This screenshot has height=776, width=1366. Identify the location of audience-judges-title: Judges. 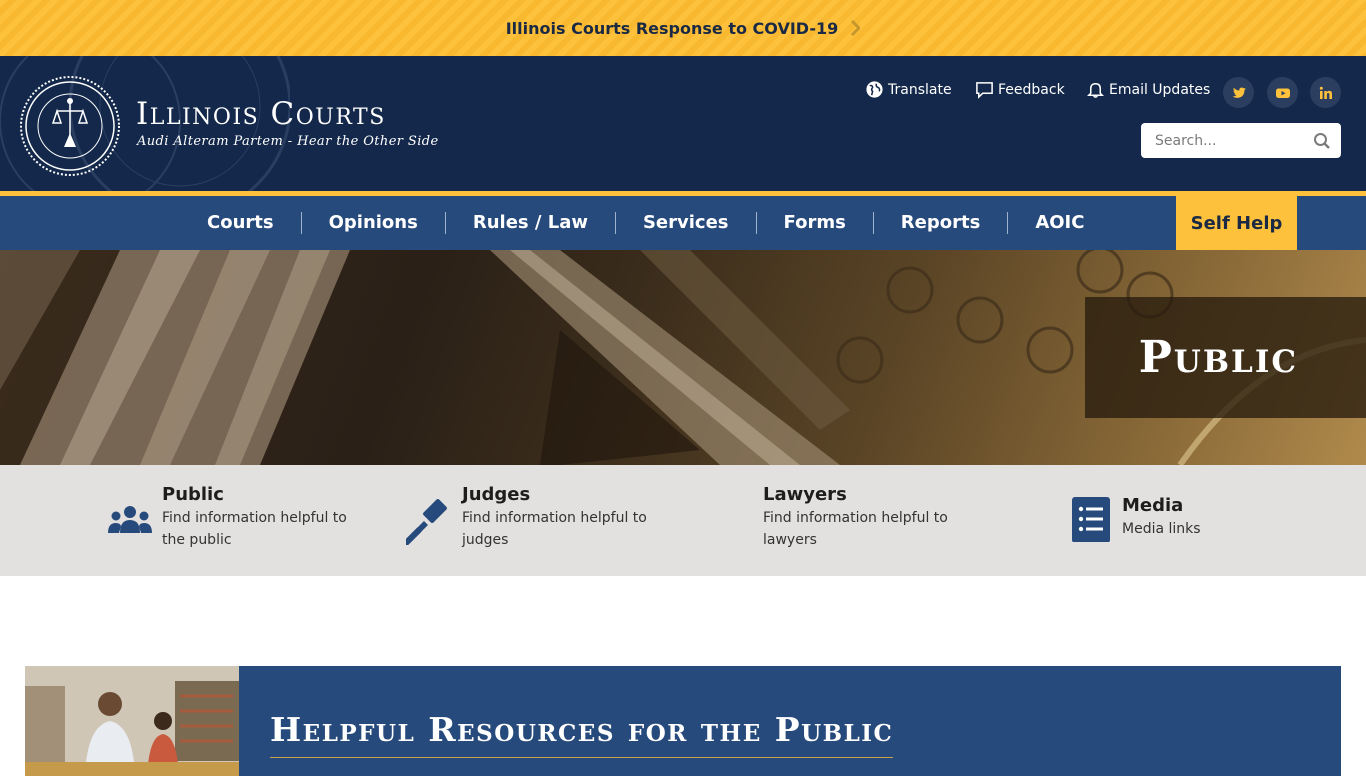
(496, 494).